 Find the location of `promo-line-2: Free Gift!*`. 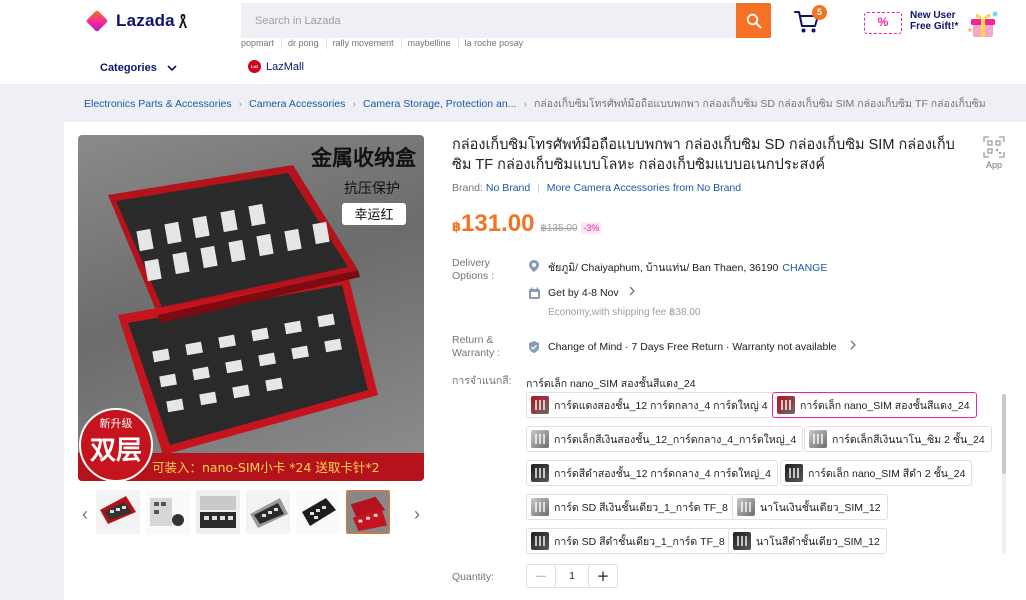

promo-line-2: Free Gift!* is located at coordinates (934, 26).